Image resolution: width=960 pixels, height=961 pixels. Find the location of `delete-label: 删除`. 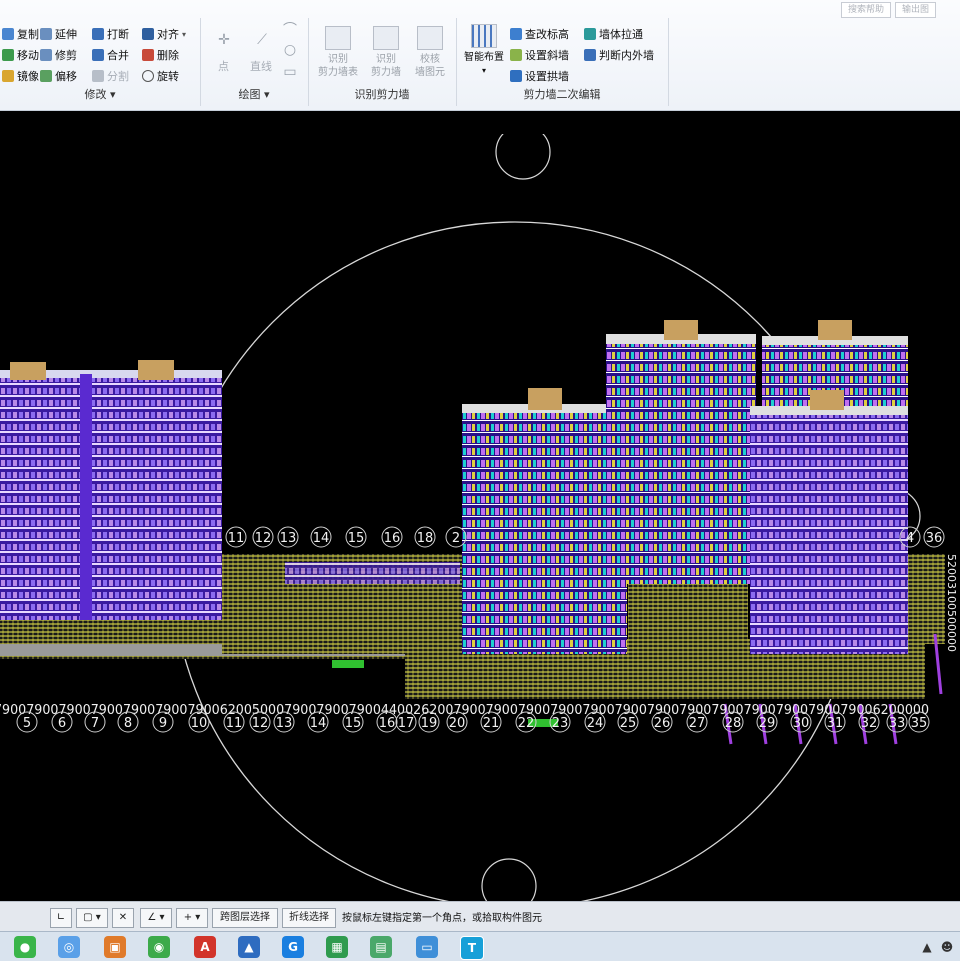

delete-label: 删除 is located at coordinates (168, 55).